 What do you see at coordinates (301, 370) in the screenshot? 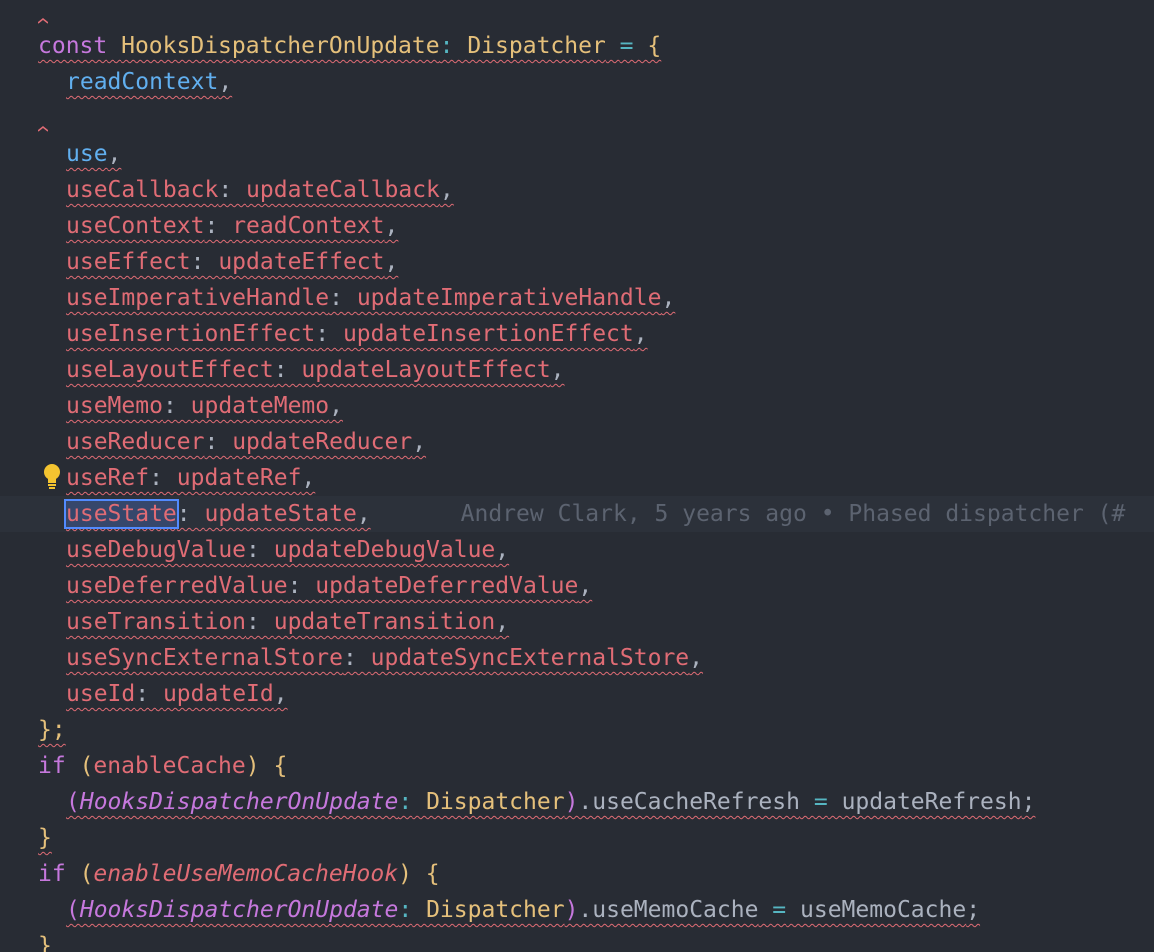
I see `code-line-entry: useLayoutEffect: updateLayoutEffect,` at bounding box center [301, 370].